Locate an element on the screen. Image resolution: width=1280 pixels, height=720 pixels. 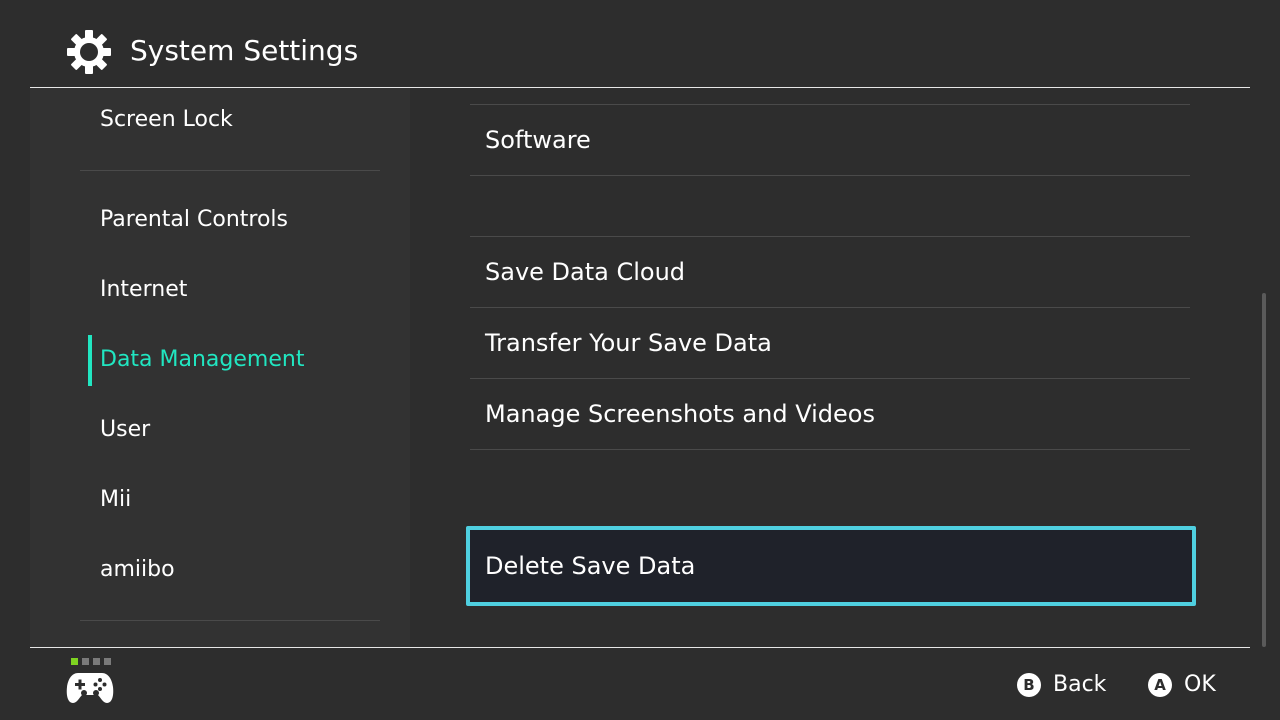
list-item-label: Save Data Cloud is located at coordinates (585, 272).